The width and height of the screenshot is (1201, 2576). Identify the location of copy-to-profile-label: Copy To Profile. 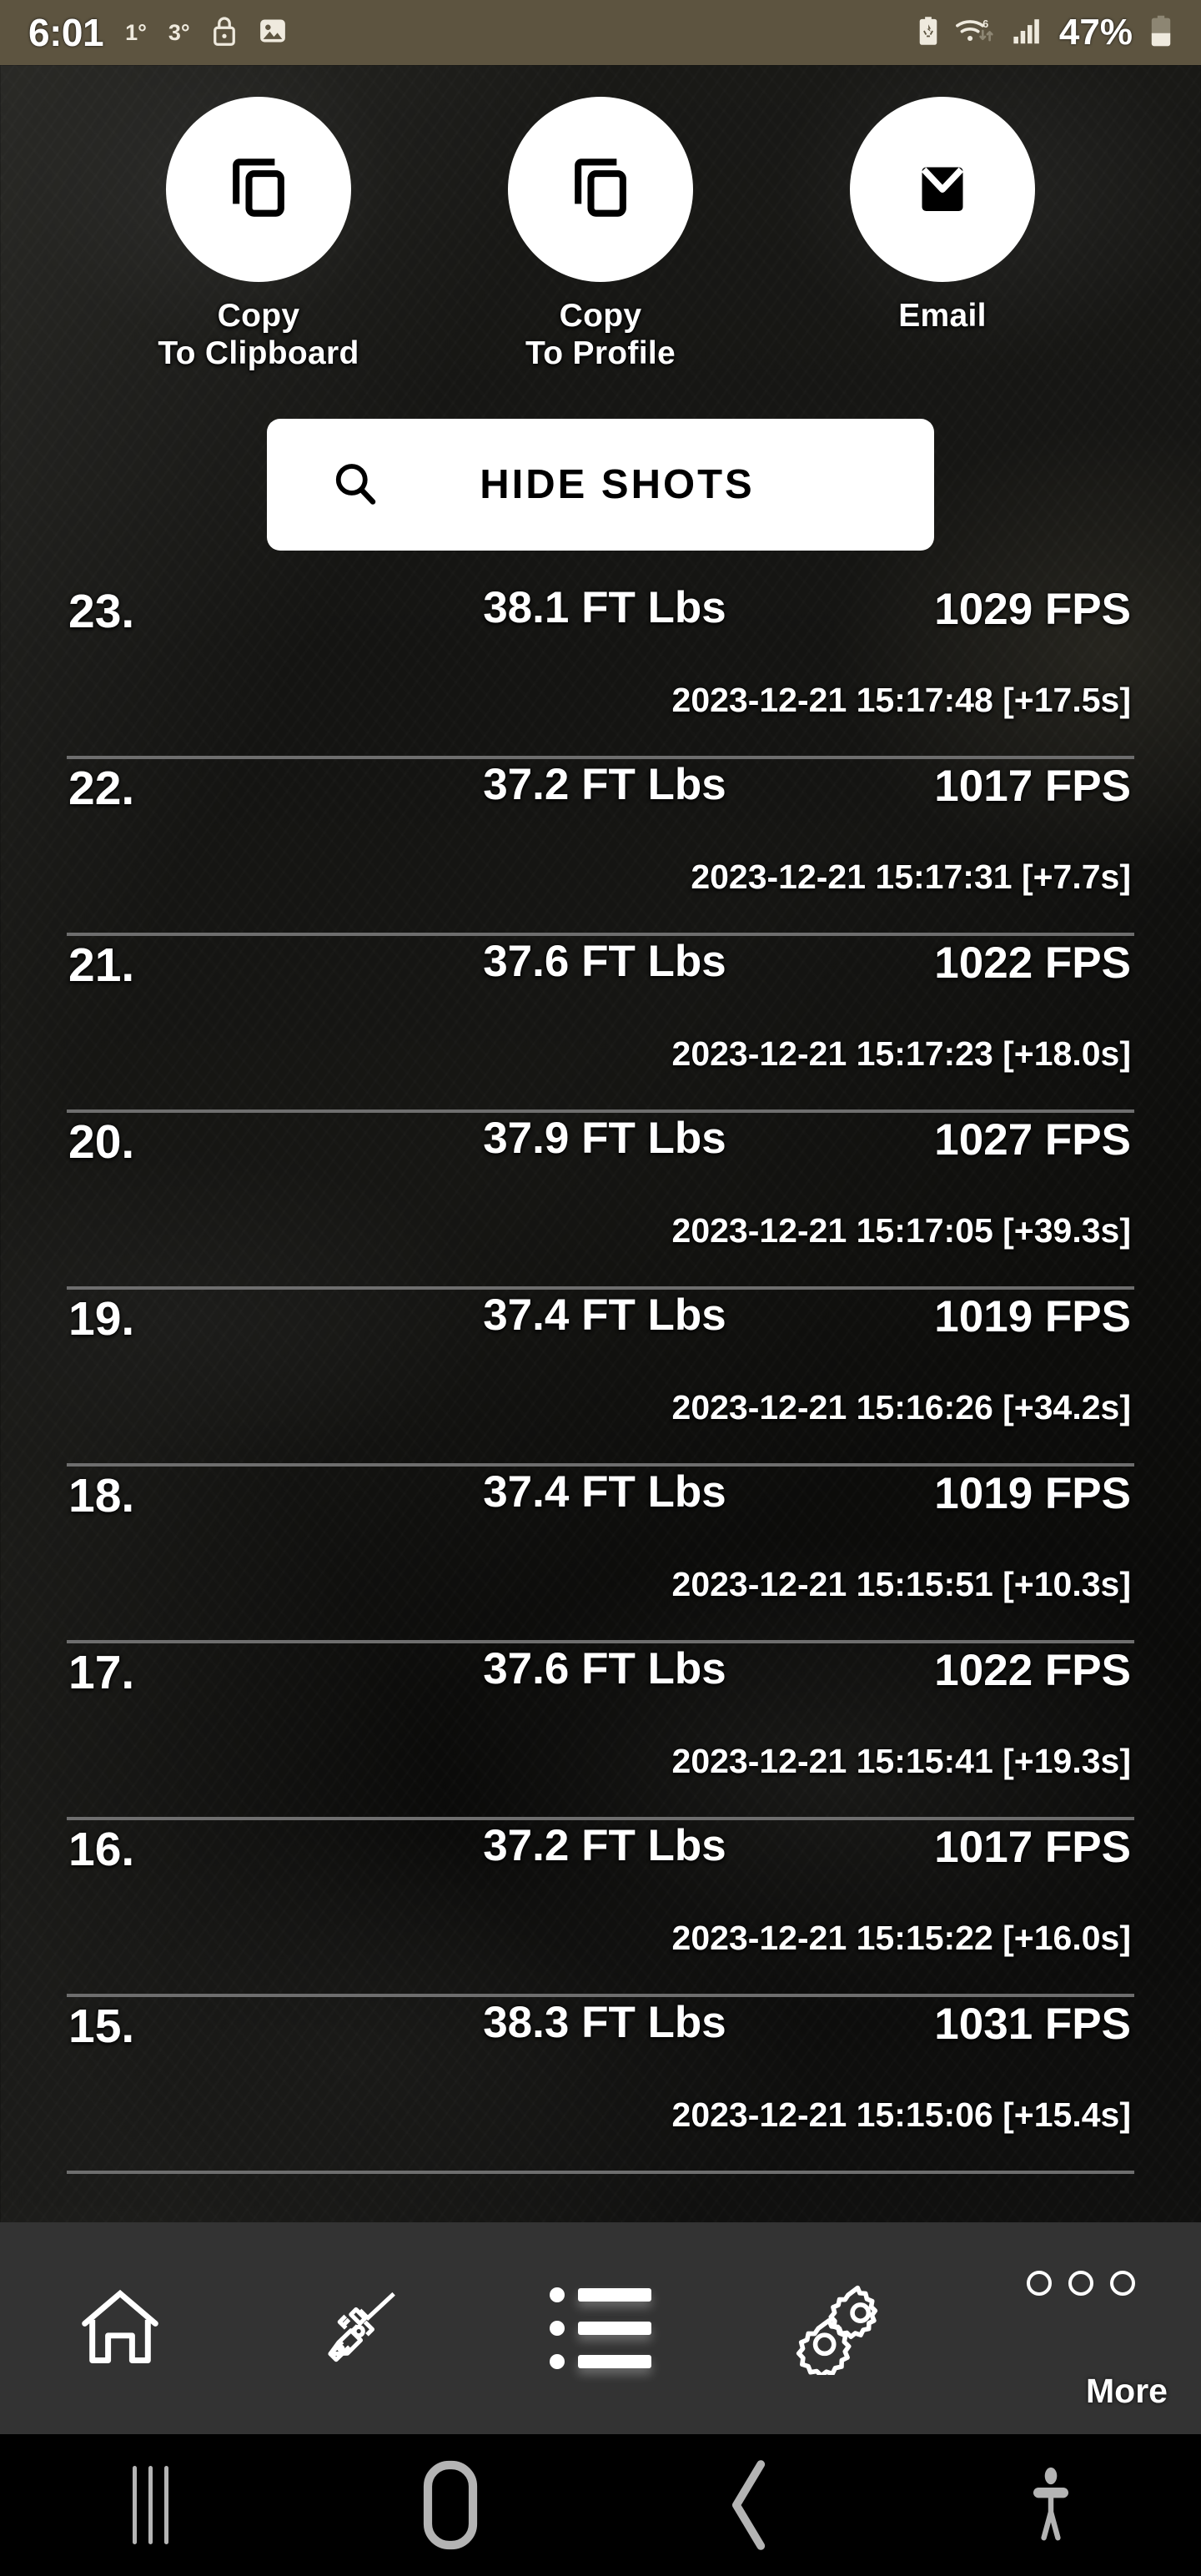
(601, 335).